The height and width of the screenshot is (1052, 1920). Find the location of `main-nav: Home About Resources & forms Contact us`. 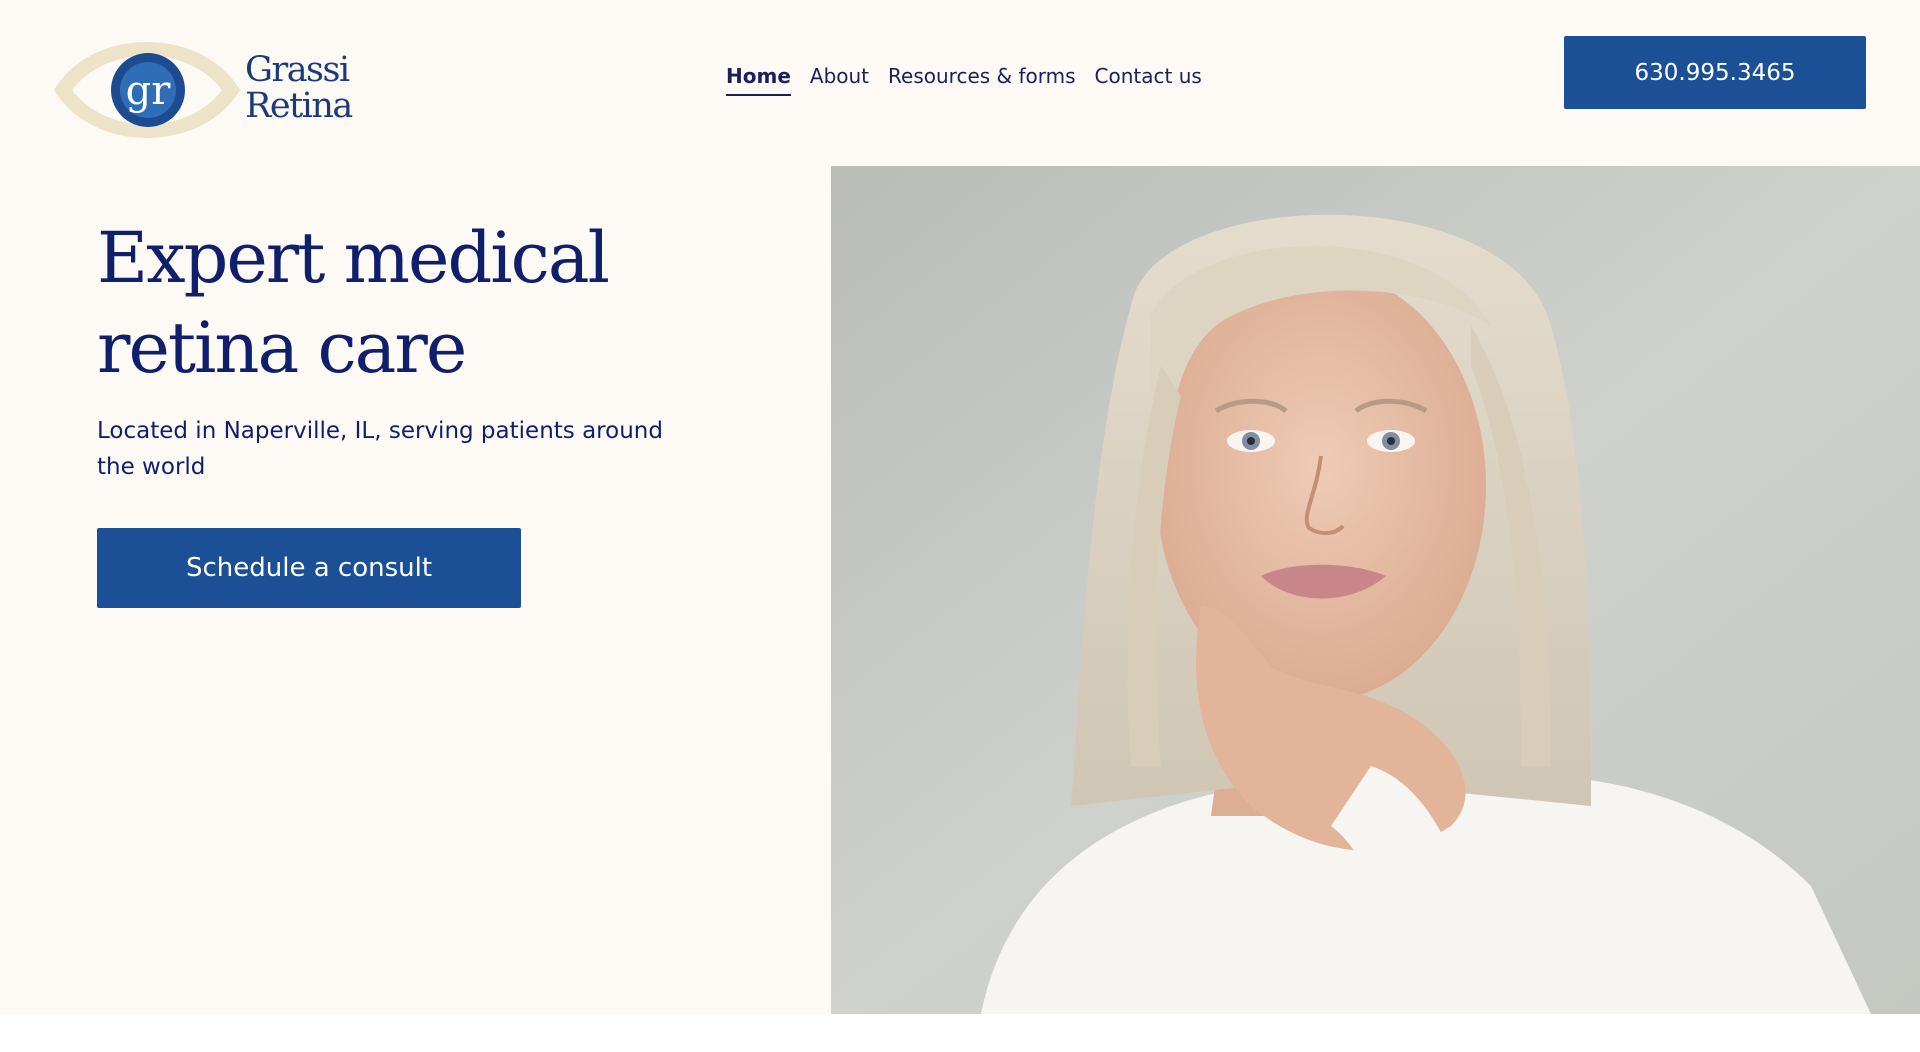

main-nav: Home About Resources & forms Contact us is located at coordinates (964, 80).